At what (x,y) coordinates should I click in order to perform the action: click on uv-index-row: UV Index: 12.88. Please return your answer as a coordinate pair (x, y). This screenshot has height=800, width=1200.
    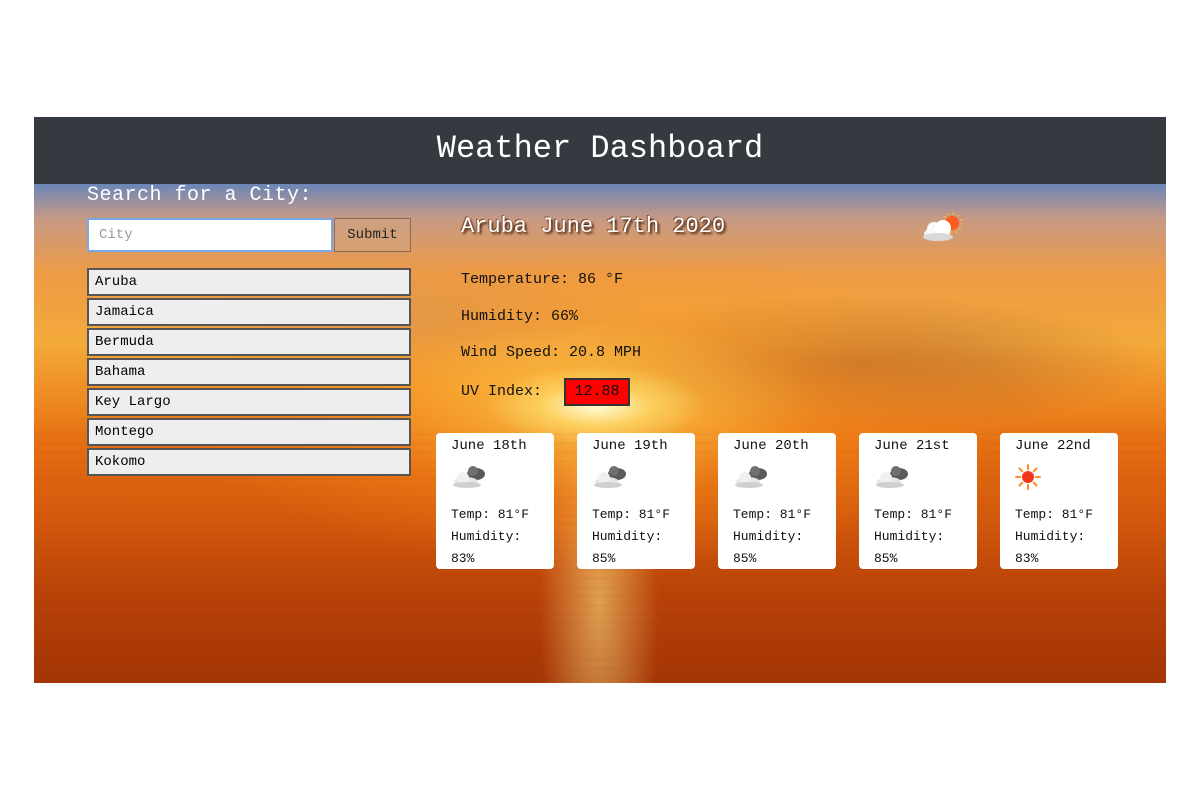
    Looking at the image, I should click on (545, 392).